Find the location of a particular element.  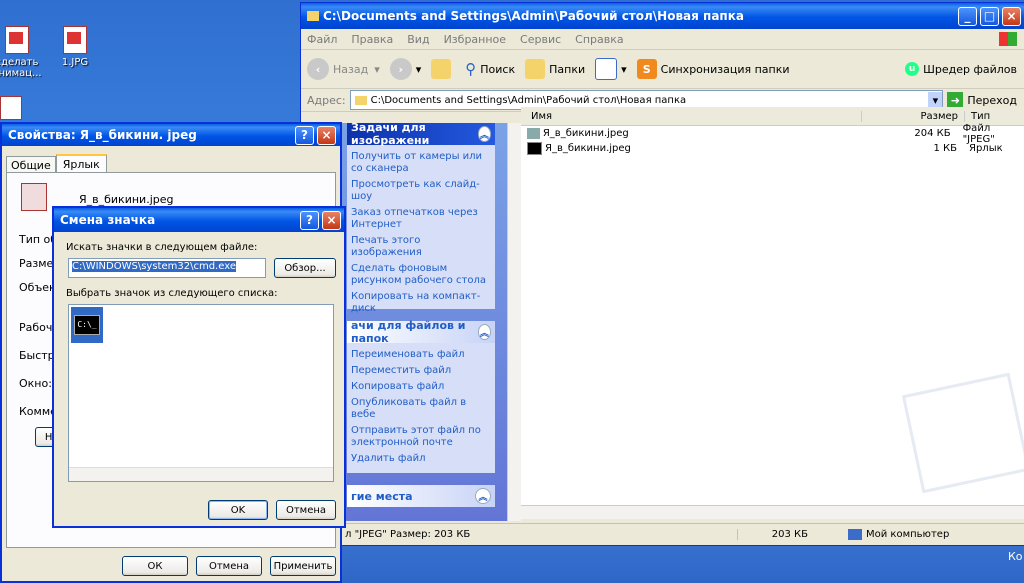

search-icon: ⚲ is located at coordinates (471, 69).